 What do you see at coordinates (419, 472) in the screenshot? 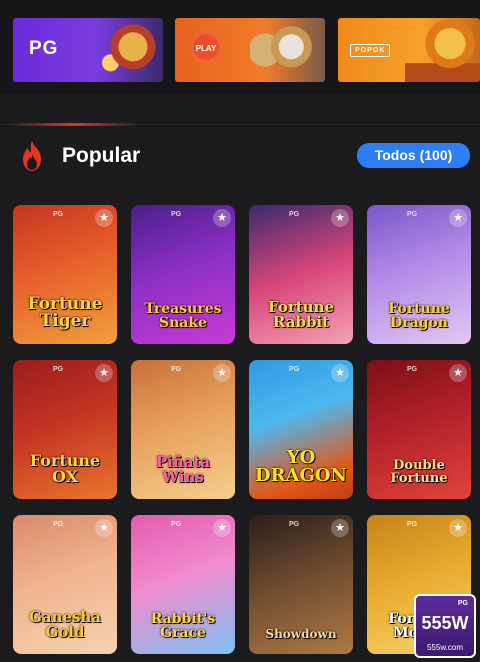
I see `game-title: Double Fortune` at bounding box center [419, 472].